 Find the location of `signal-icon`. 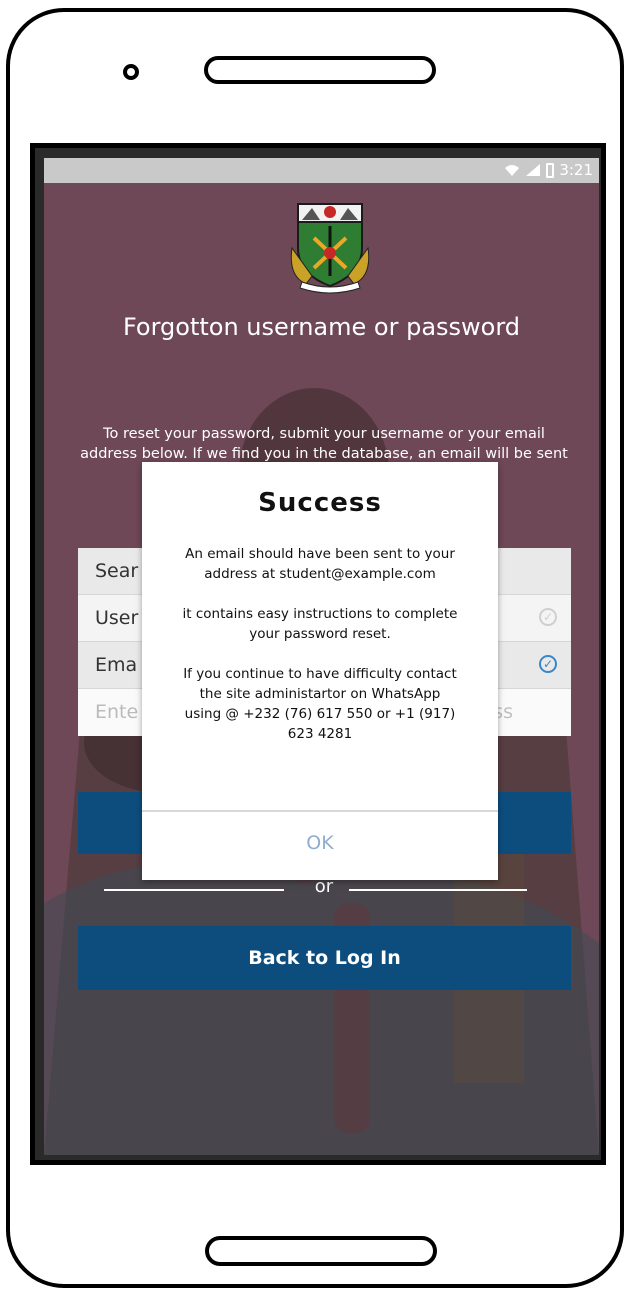

signal-icon is located at coordinates (533, 170).